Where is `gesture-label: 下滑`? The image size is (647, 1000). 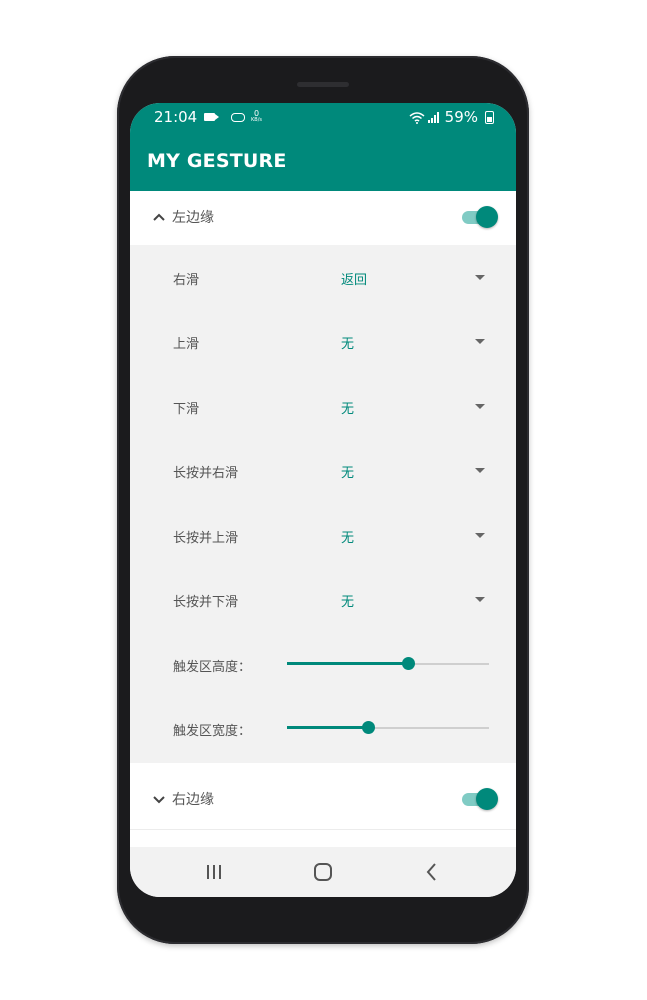 gesture-label: 下滑 is located at coordinates (186, 409).